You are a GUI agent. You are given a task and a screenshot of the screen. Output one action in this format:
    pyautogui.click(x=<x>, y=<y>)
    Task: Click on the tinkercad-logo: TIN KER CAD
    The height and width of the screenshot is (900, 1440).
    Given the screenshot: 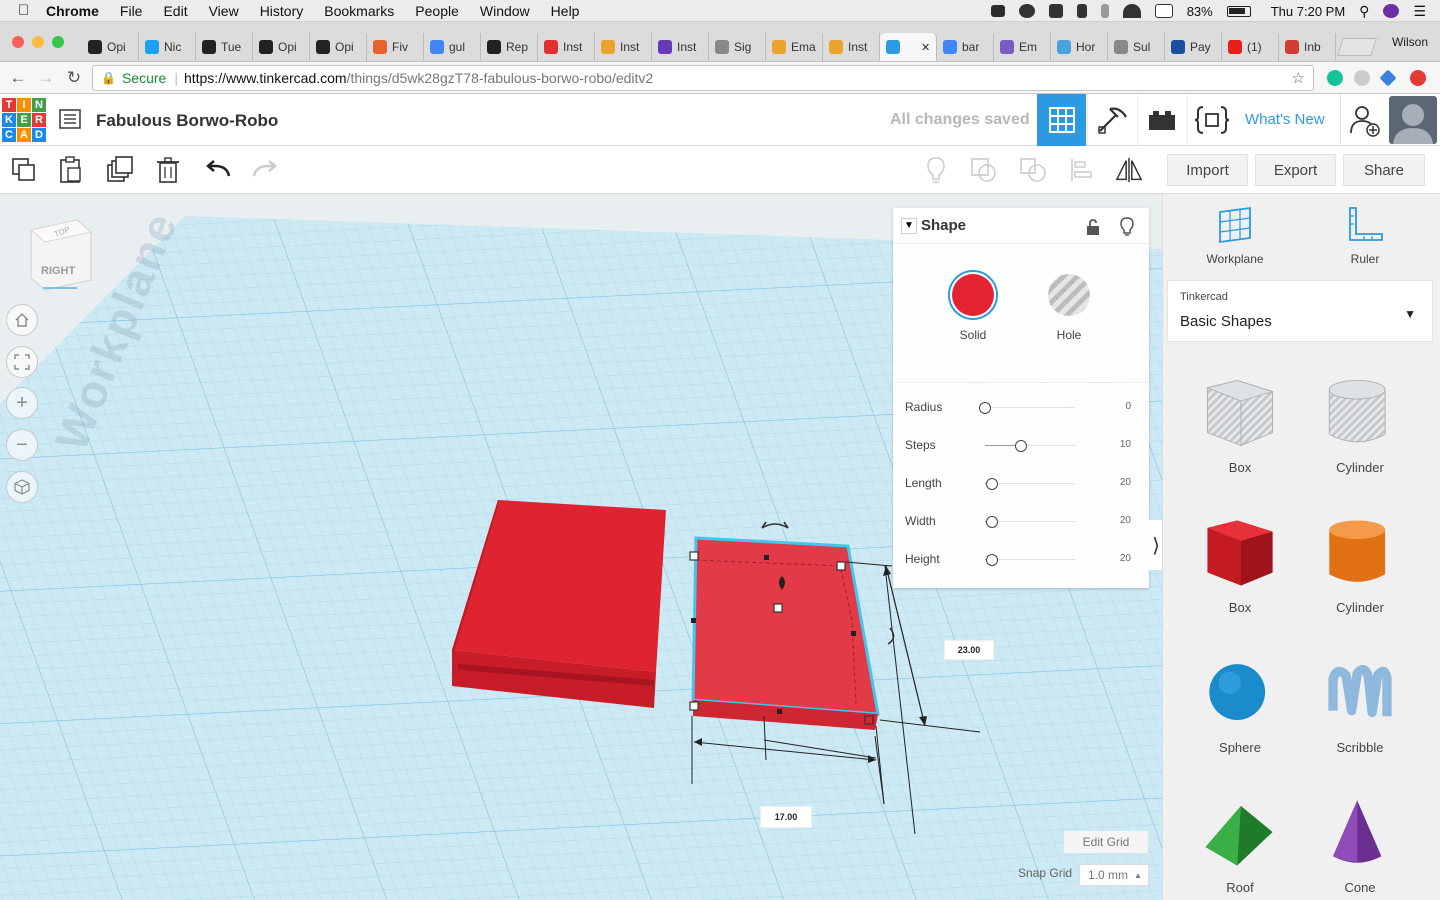 What is the action you would take?
    pyautogui.click(x=24, y=120)
    